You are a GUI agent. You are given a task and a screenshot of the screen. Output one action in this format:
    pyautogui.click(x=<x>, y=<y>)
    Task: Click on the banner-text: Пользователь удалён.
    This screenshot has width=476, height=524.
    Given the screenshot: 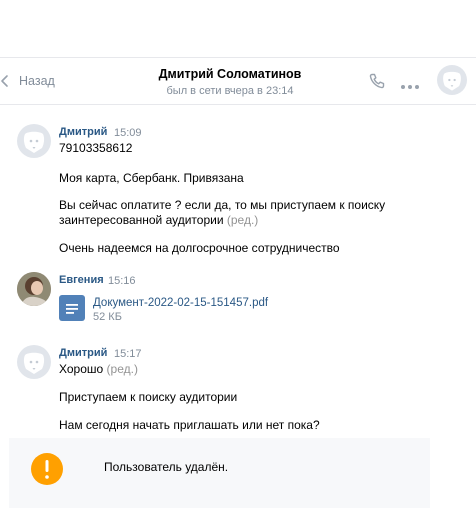 What is the action you would take?
    pyautogui.click(x=166, y=467)
    